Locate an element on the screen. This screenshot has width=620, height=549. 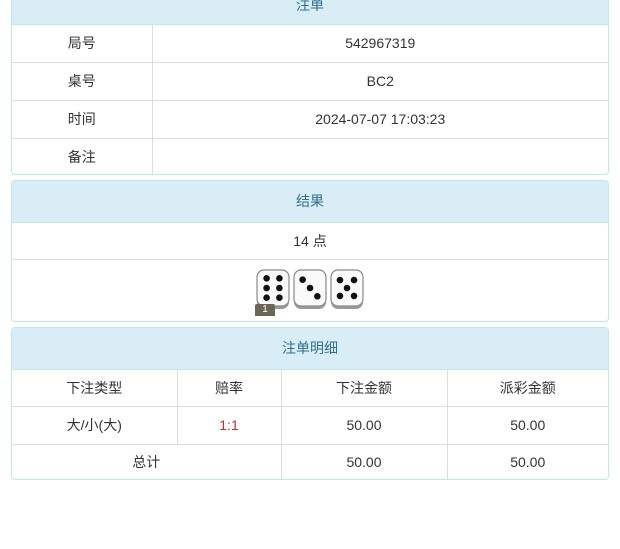
order-row-time: 时间 2024-07-07 17:03:23 is located at coordinates (310, 119).